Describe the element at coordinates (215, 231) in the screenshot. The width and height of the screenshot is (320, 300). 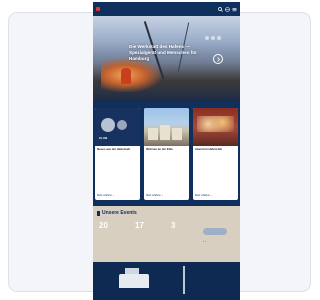
I see `all-events-button` at that location.